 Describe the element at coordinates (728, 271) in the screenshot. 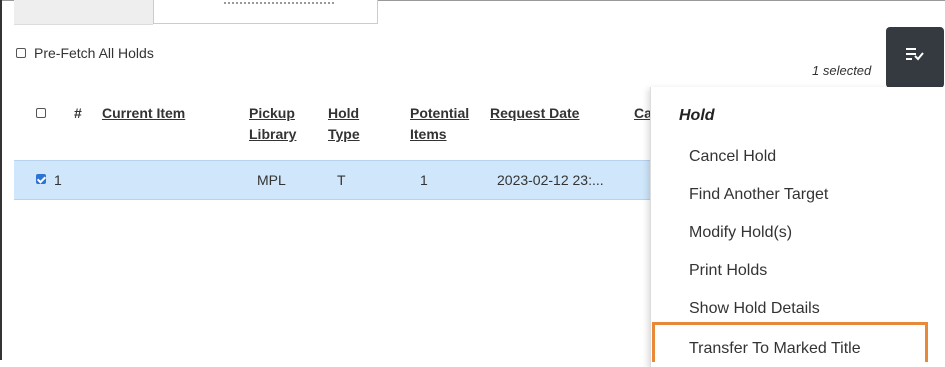

I see `menu-item-print-holds: Print Holds` at that location.